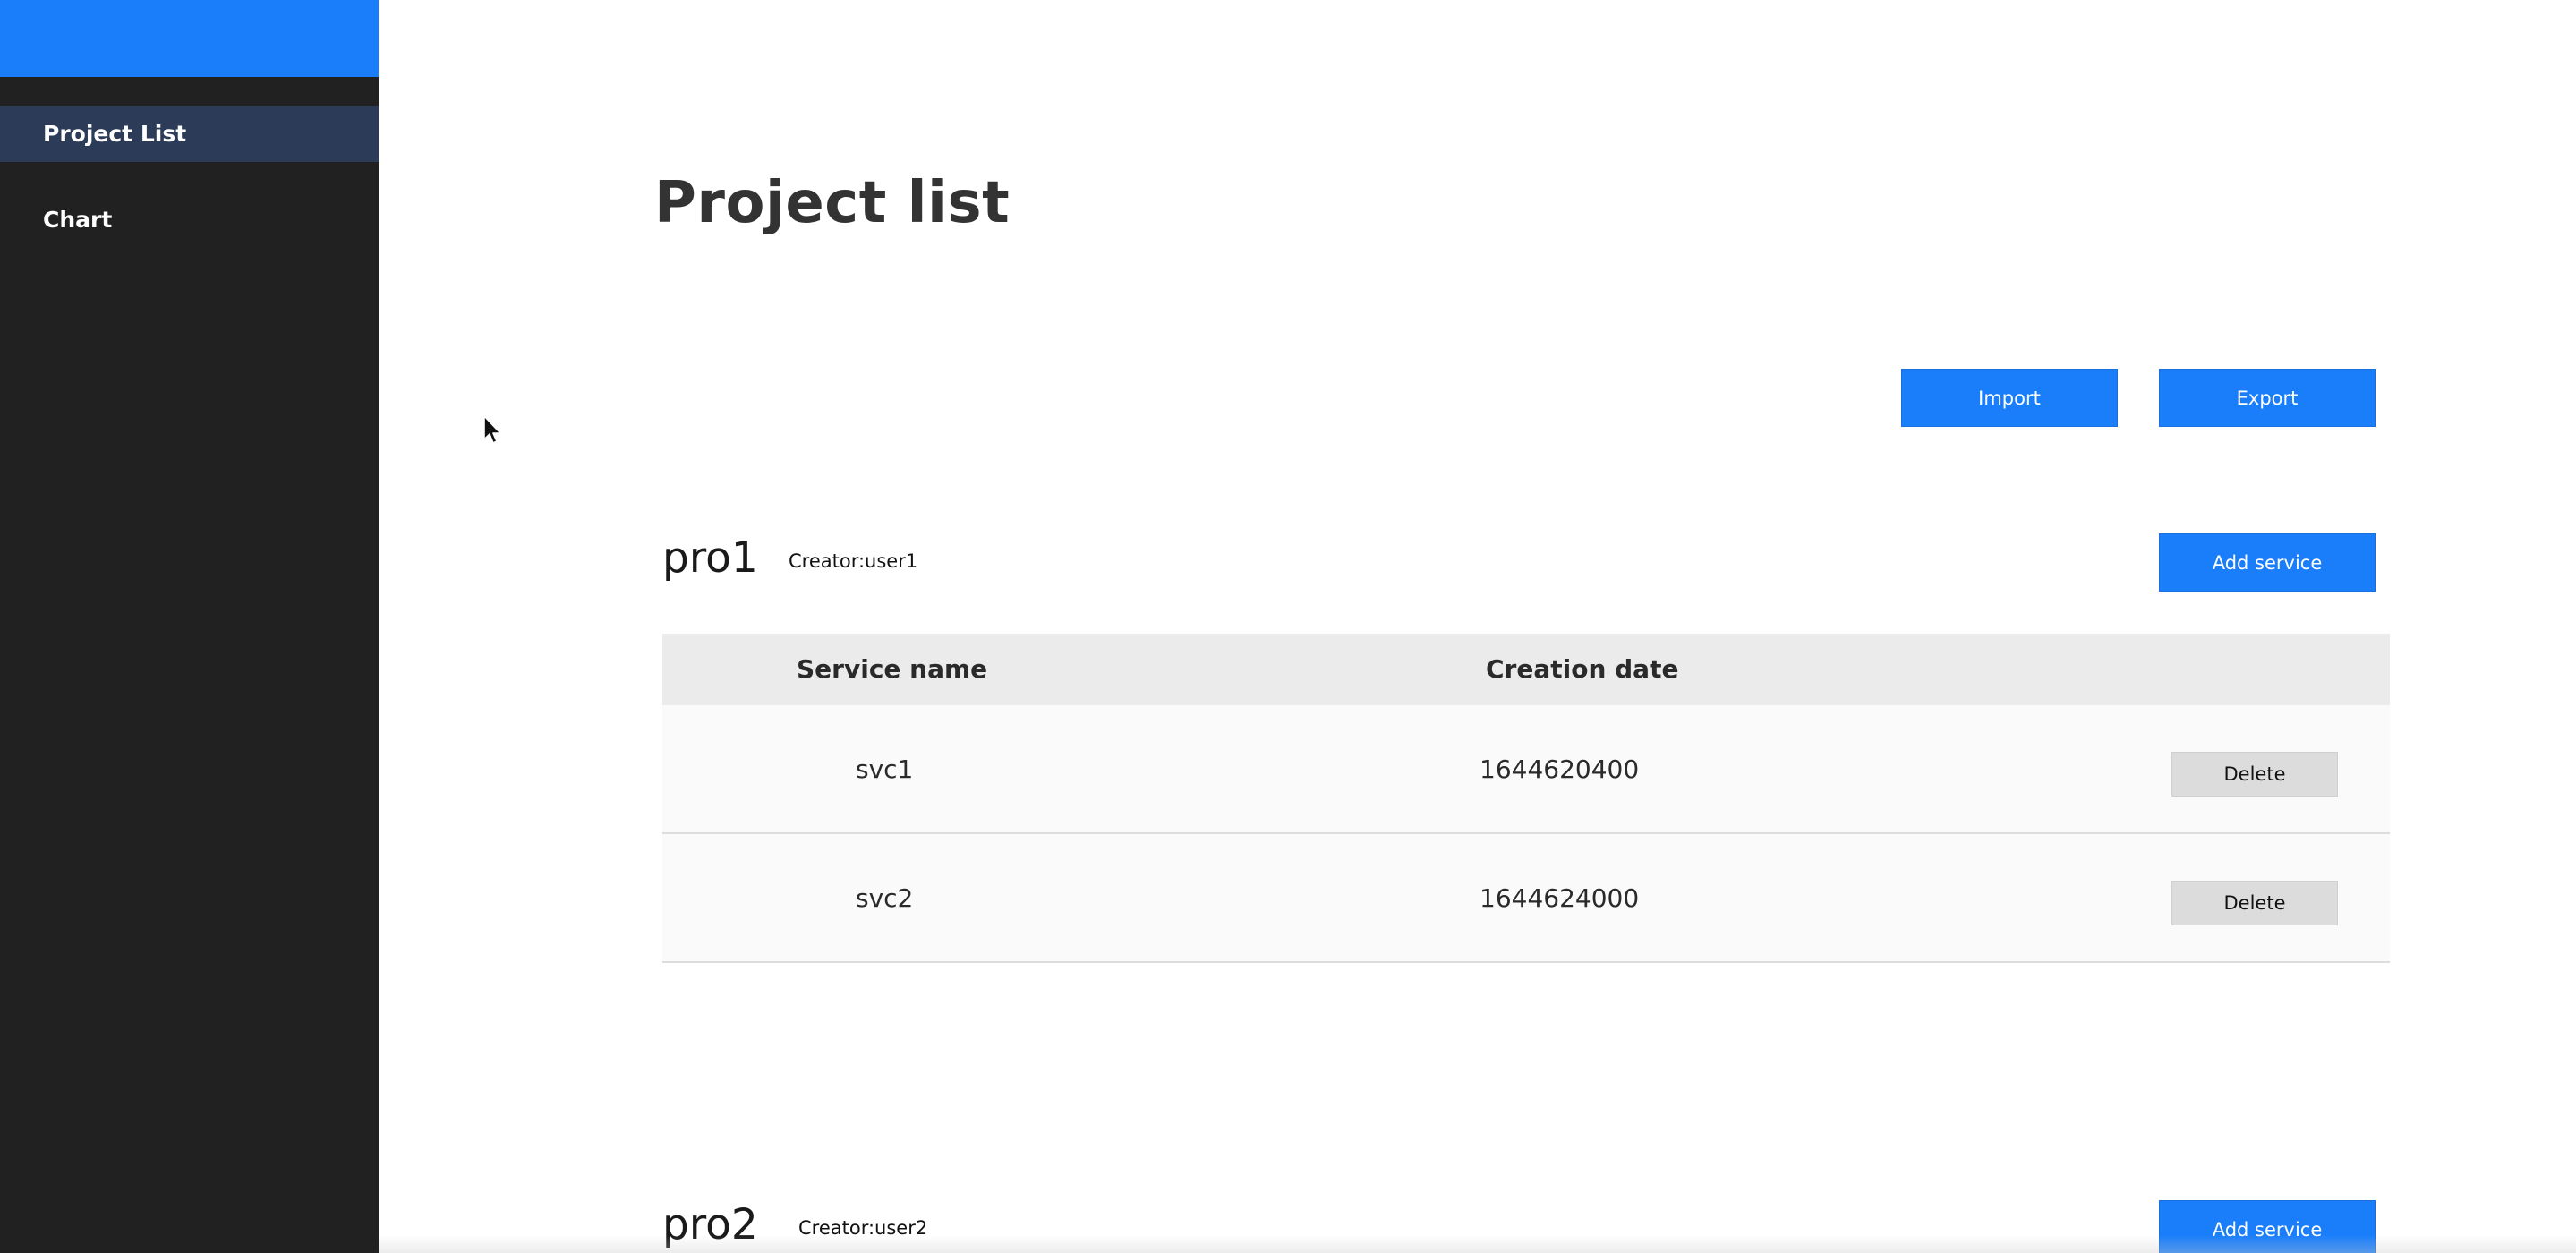 The image size is (2576, 1253). What do you see at coordinates (853, 561) in the screenshot?
I see `project-creator: Creator:user1` at bounding box center [853, 561].